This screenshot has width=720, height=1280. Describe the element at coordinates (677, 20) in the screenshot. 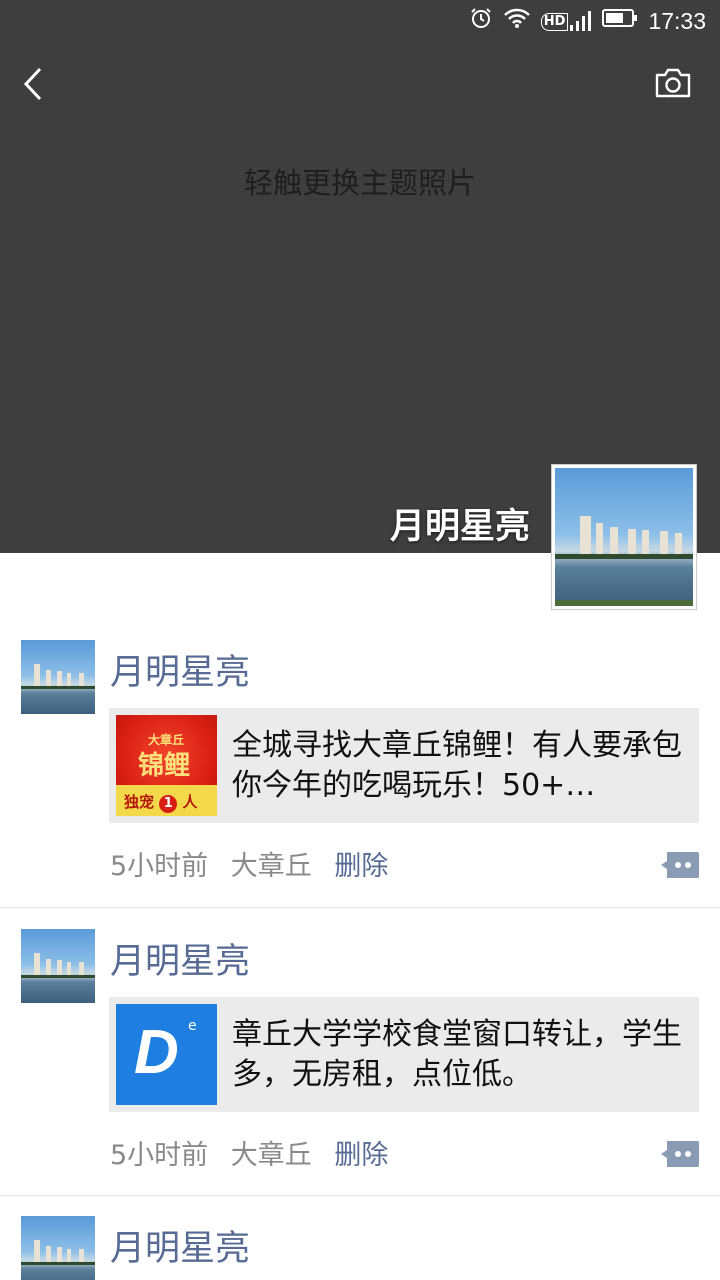

I see `status-time: 17:33` at that location.